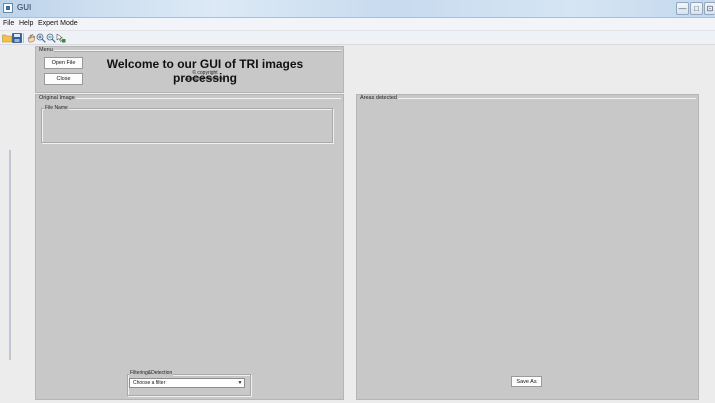  I want to click on zoom-in-icon, so click(41, 38).